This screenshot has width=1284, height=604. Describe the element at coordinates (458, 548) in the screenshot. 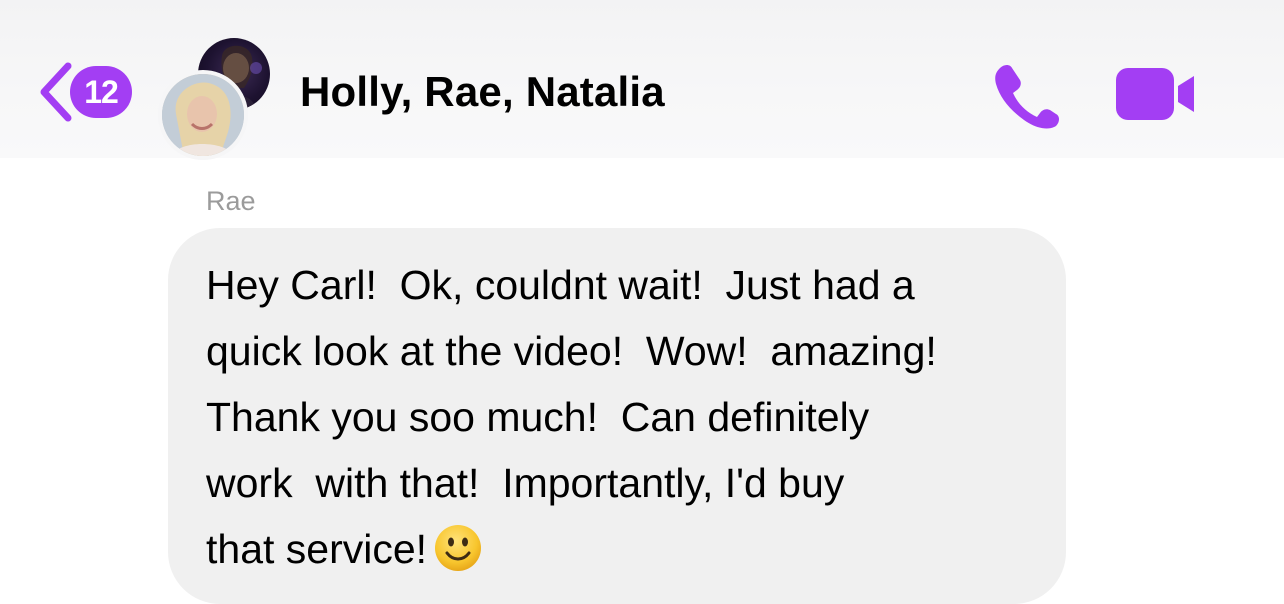

I see `slightly-smiling-face-emoji` at that location.